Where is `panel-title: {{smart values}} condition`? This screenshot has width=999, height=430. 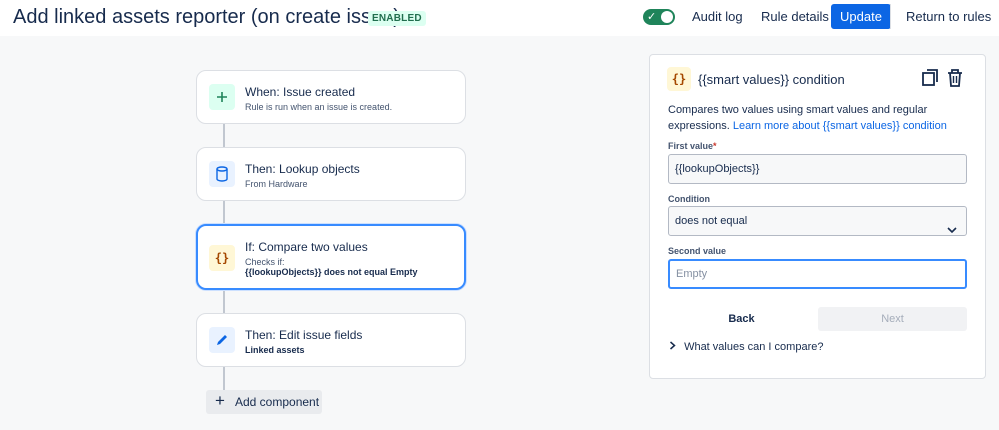
panel-title: {{smart values}} condition is located at coordinates (771, 79).